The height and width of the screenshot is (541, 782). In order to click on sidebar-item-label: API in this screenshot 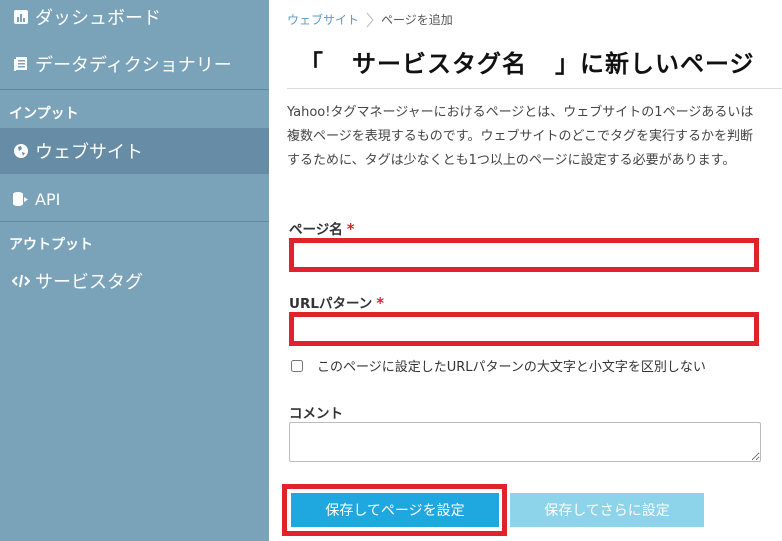, I will do `click(48, 199)`.